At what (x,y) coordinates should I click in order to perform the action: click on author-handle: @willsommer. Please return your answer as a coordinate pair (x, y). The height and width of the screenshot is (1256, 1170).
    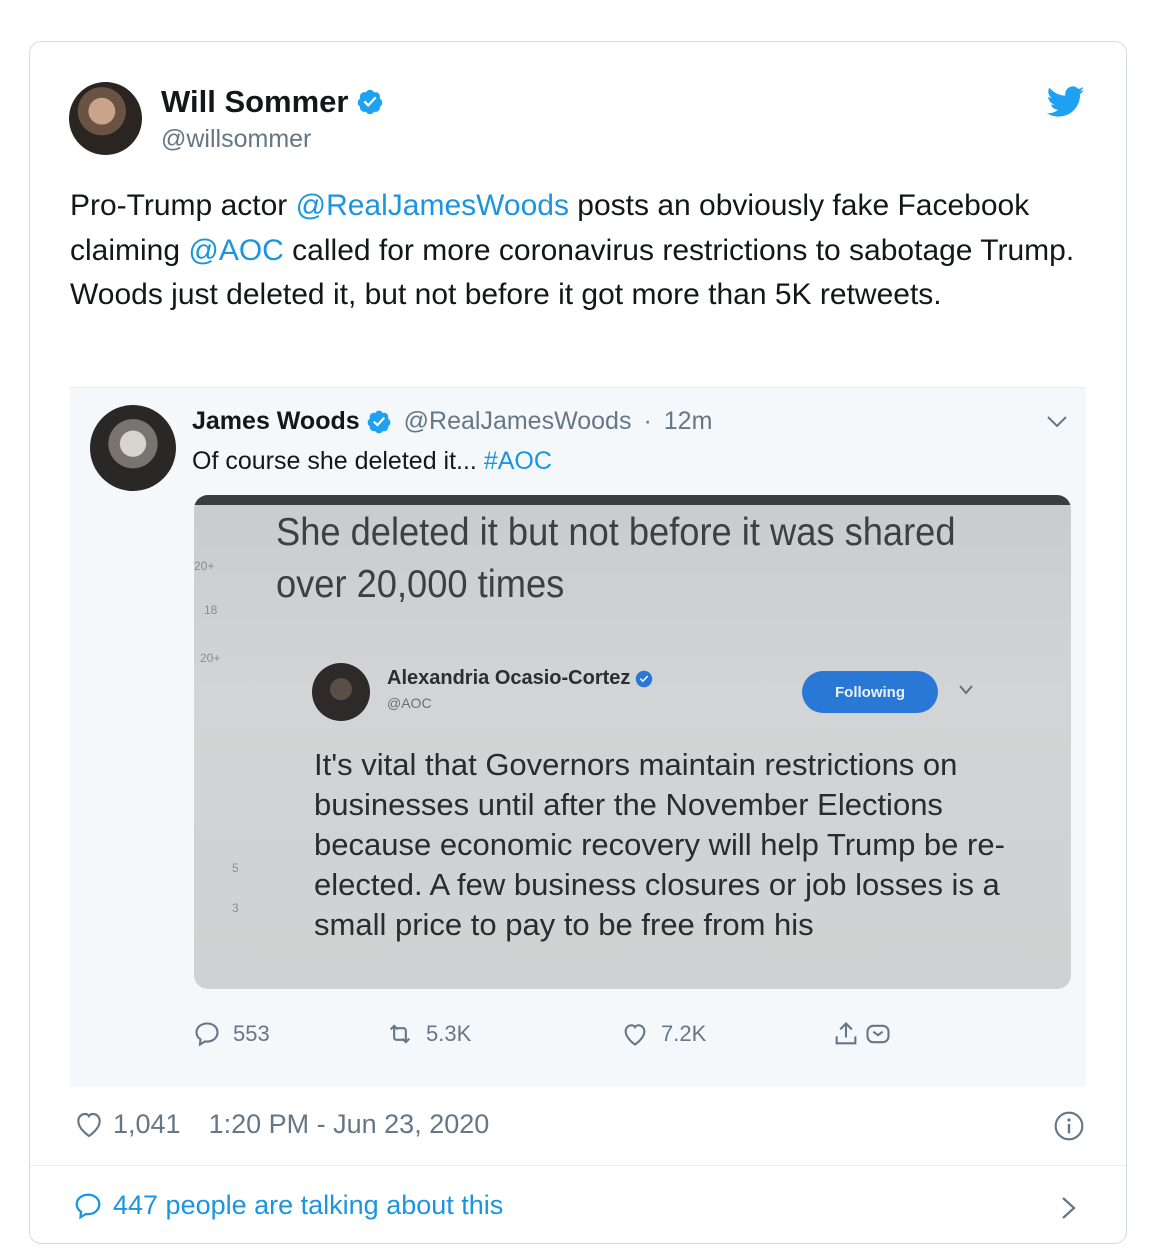
    Looking at the image, I should click on (236, 139).